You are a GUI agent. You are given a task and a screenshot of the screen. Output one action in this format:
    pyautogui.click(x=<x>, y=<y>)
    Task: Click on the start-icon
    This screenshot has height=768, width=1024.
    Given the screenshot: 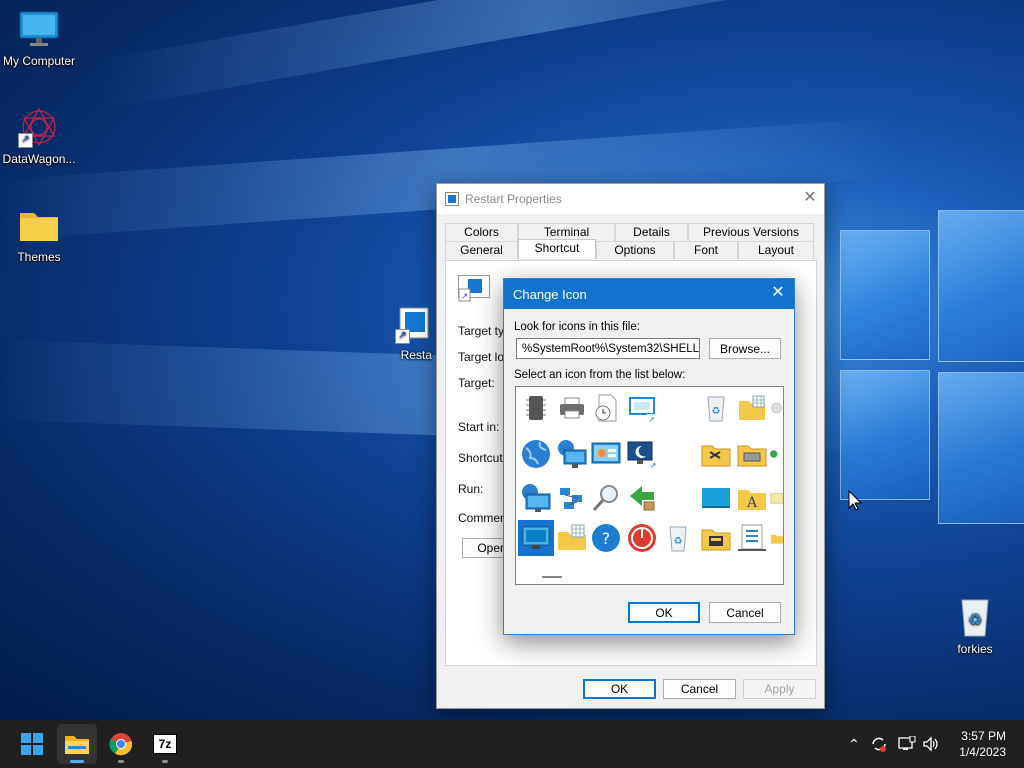 What is the action you would take?
    pyautogui.click(x=32, y=744)
    